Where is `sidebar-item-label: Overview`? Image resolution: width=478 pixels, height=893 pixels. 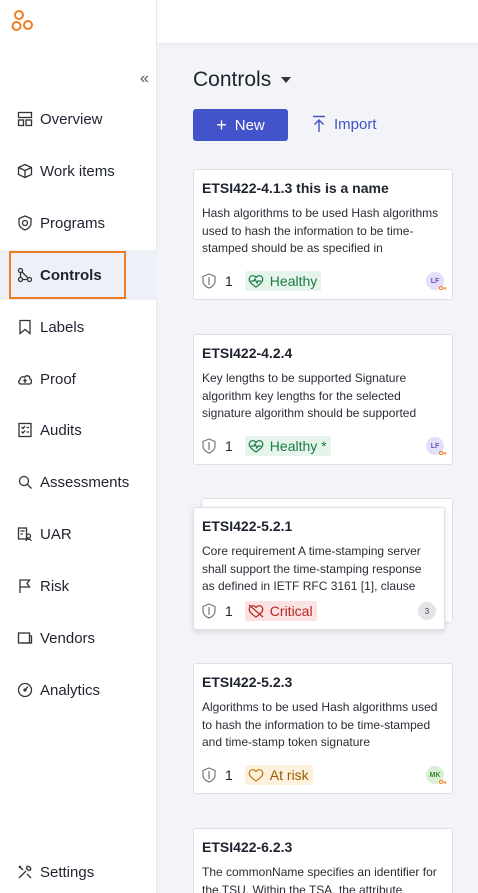
sidebar-item-label: Overview is located at coordinates (71, 119).